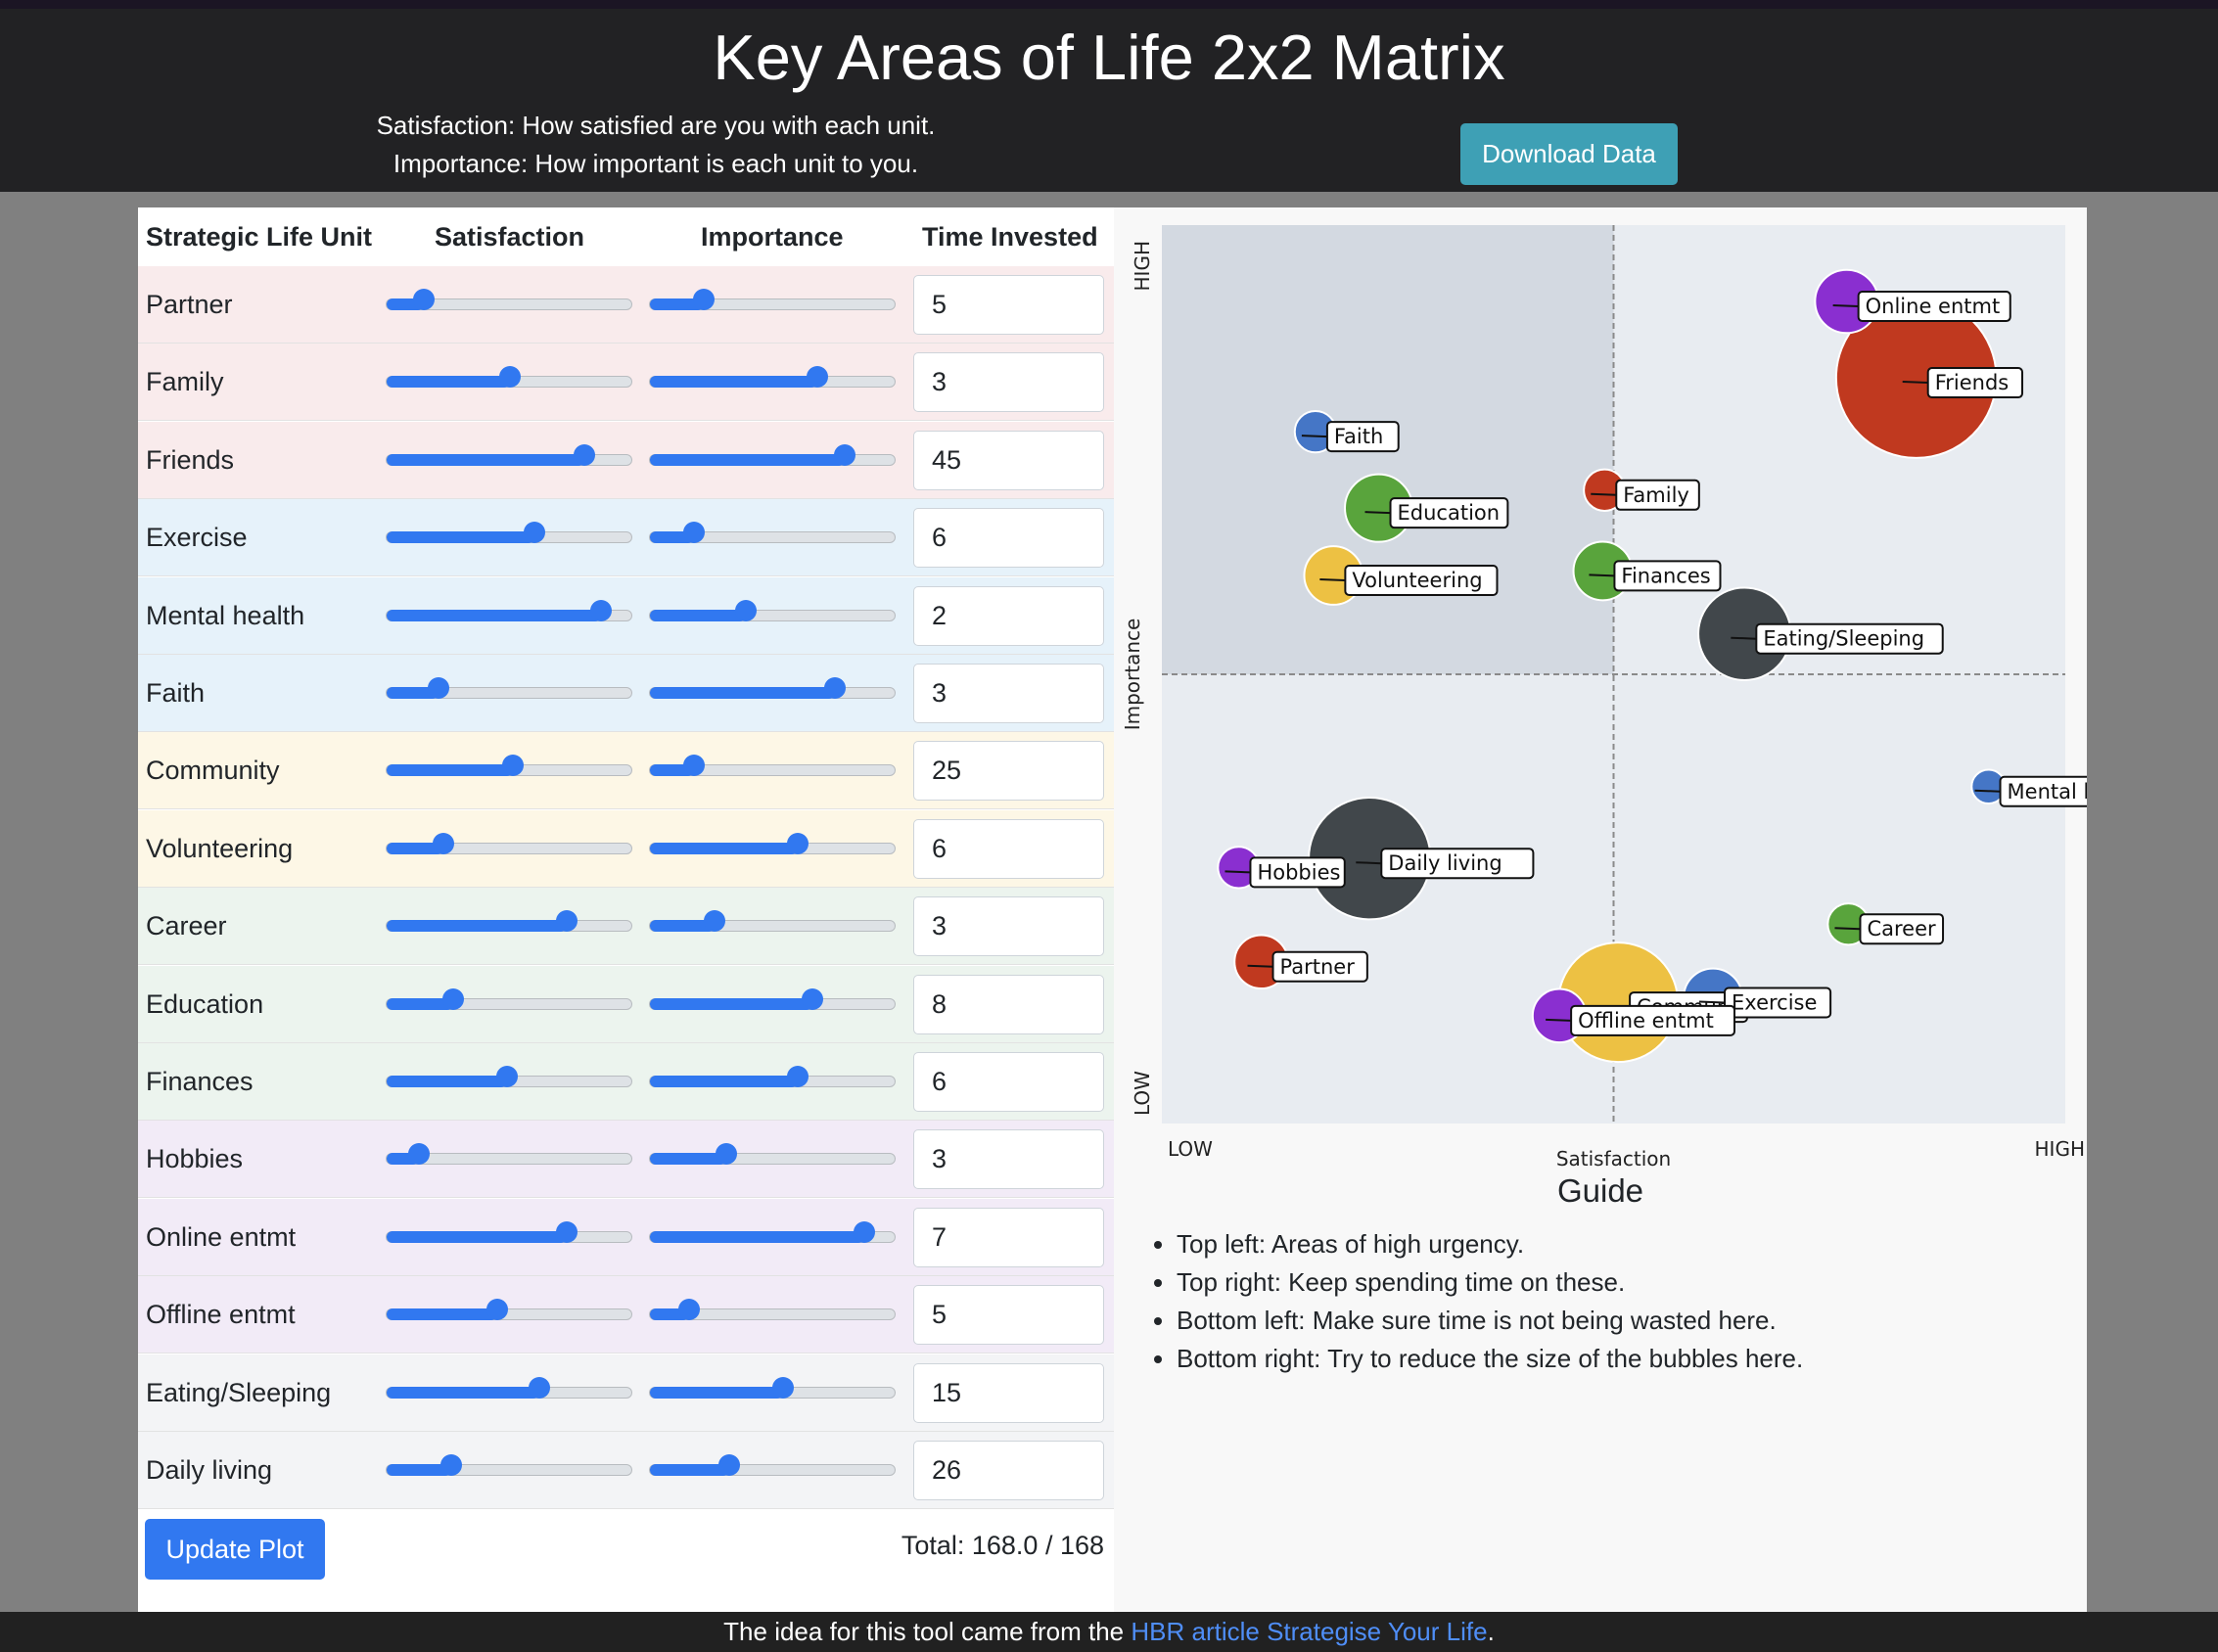 The width and height of the screenshot is (2218, 1652). Describe the element at coordinates (185, 382) in the screenshot. I see `unit-label: Family` at that location.